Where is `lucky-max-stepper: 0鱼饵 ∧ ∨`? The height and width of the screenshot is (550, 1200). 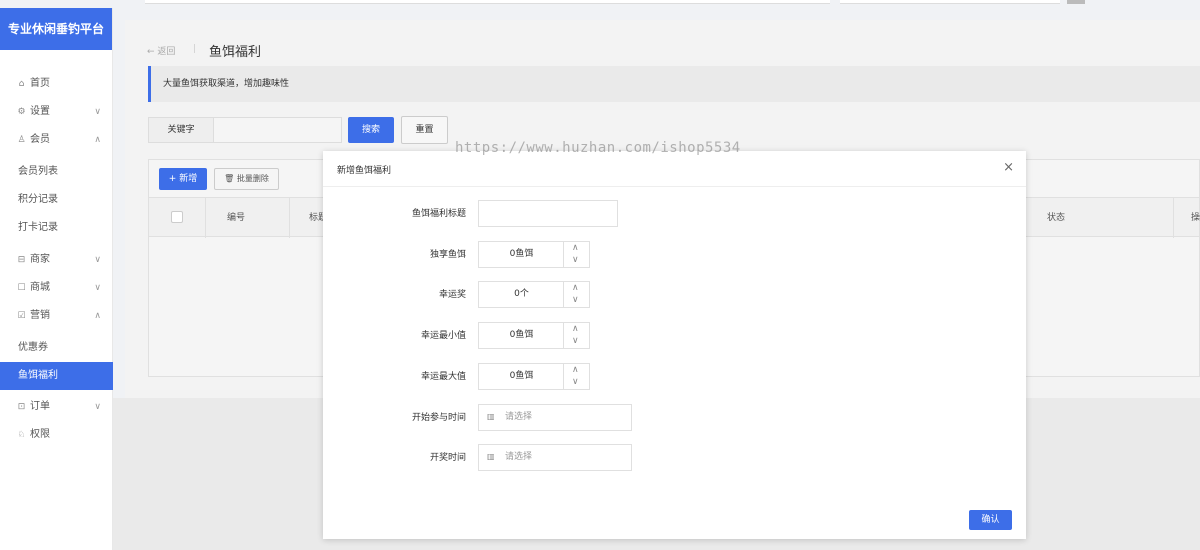
lucky-max-stepper: 0鱼饵 ∧ ∨ is located at coordinates (534, 376).